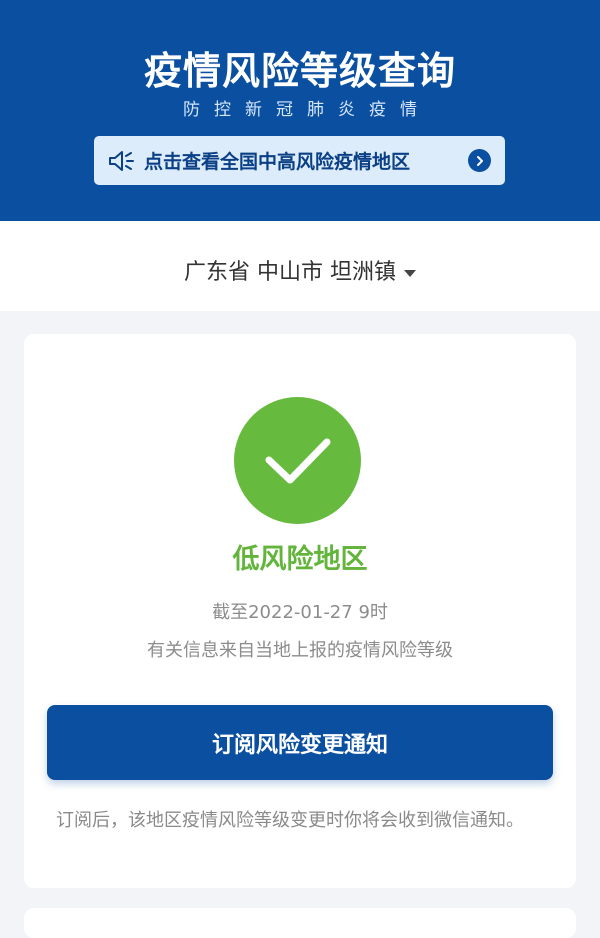  Describe the element at coordinates (290, 272) in the screenshot. I see `location-text: 广东省 中山市 坦洲镇` at that location.